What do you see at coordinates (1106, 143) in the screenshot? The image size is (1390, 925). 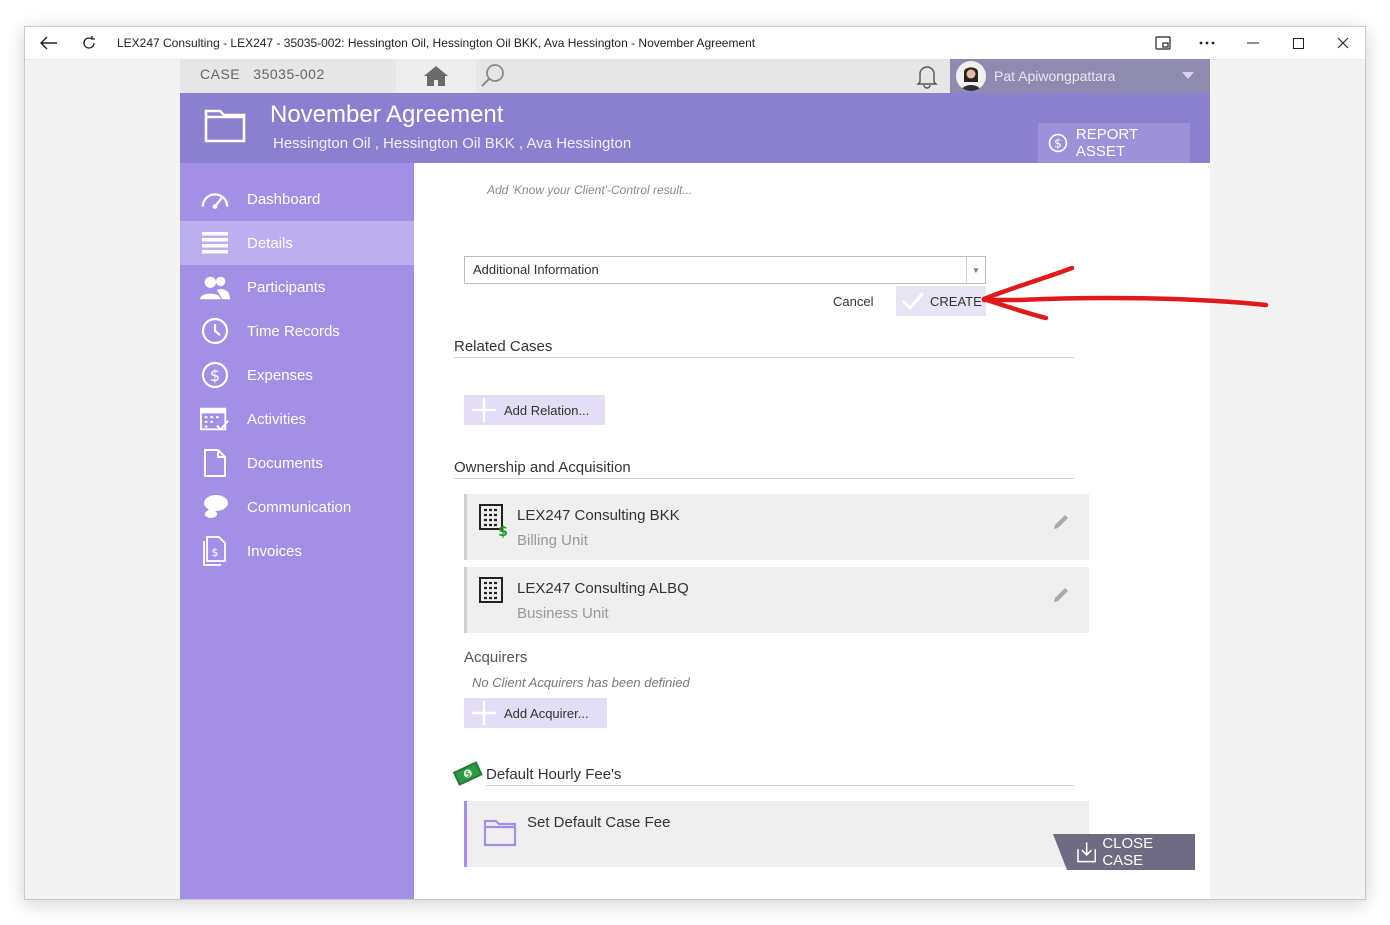 I see `report-asset-label: REPORT ASSET` at bounding box center [1106, 143].